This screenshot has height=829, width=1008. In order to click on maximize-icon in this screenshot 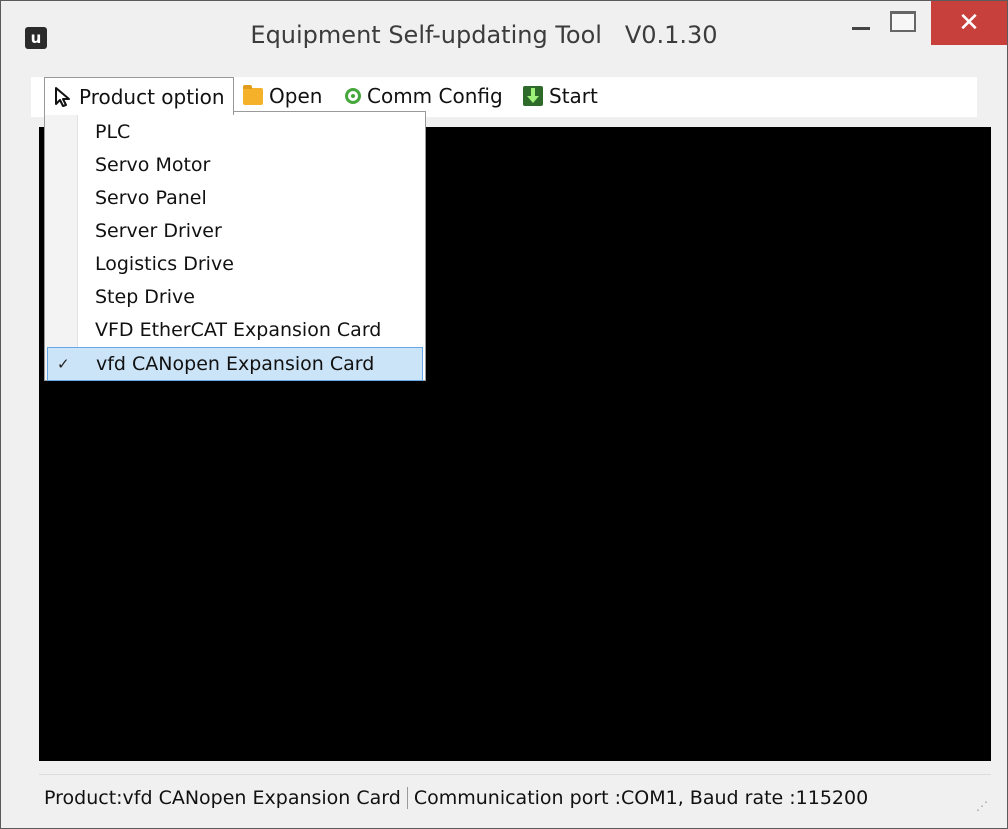, I will do `click(903, 21)`.